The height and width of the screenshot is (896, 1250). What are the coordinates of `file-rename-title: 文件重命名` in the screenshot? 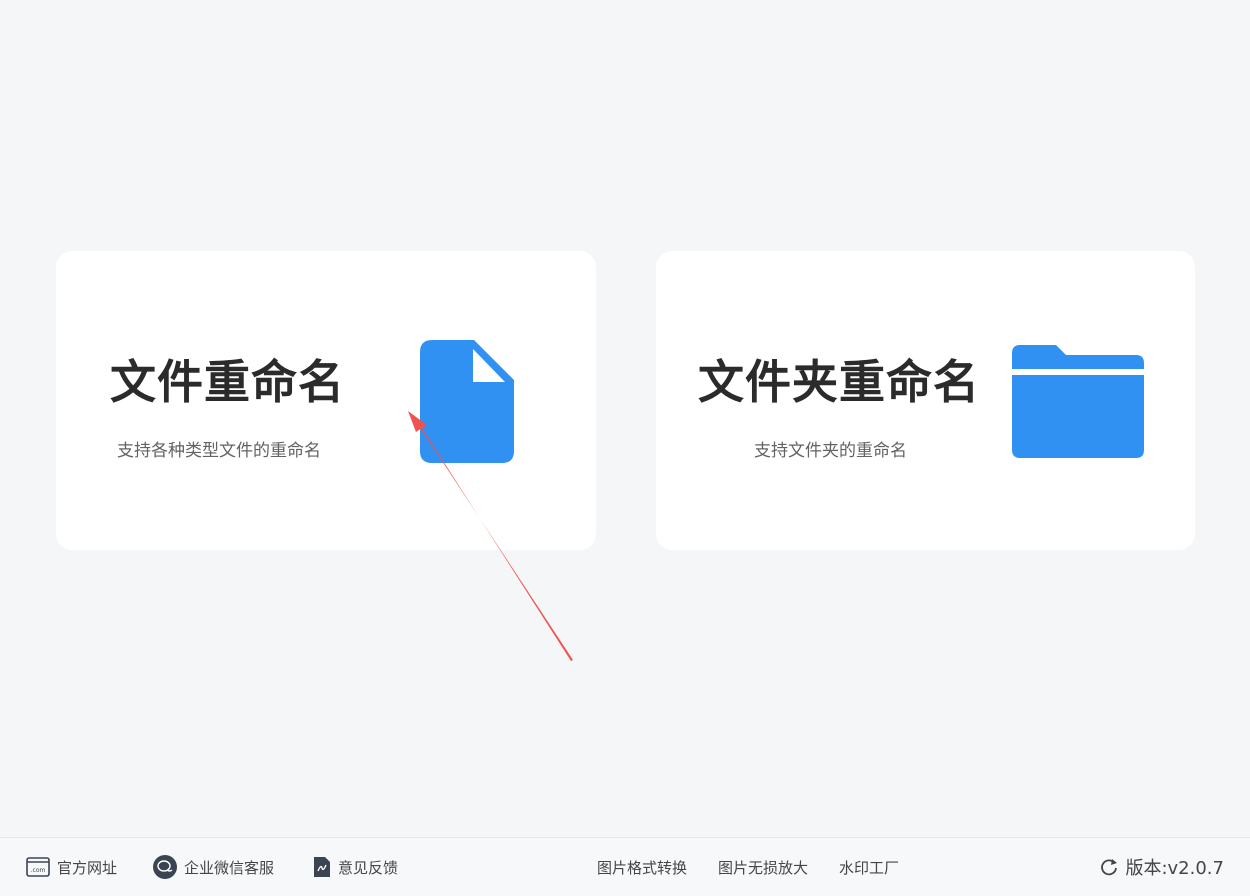 It's located at (227, 382).